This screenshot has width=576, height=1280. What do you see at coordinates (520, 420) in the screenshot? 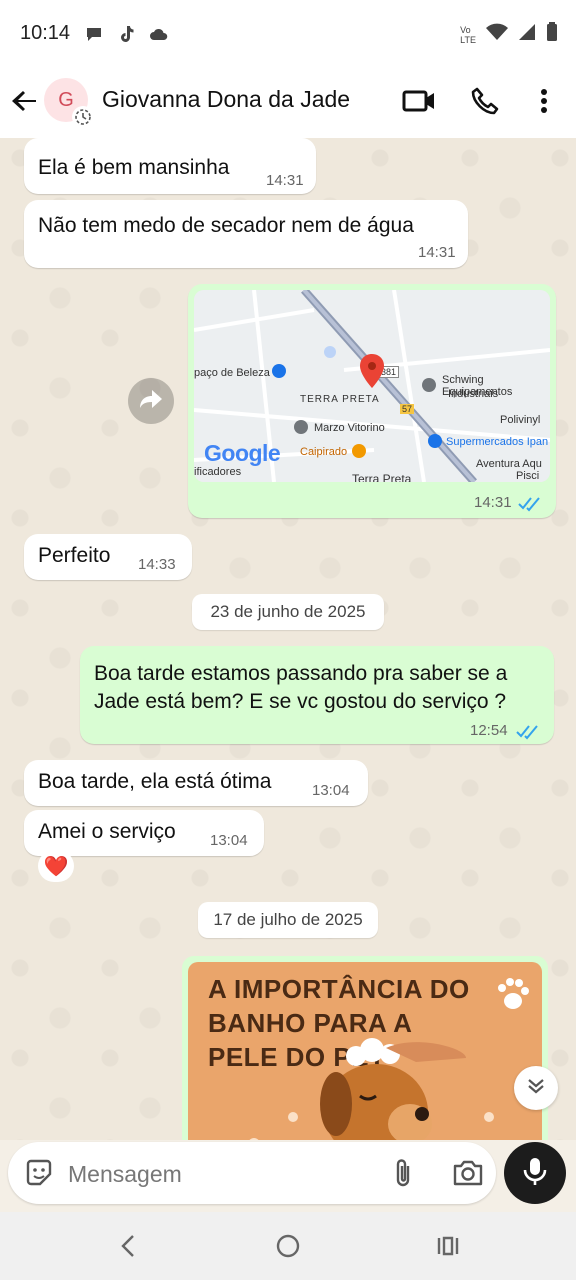
I see `map-label: Polivinyl` at bounding box center [520, 420].